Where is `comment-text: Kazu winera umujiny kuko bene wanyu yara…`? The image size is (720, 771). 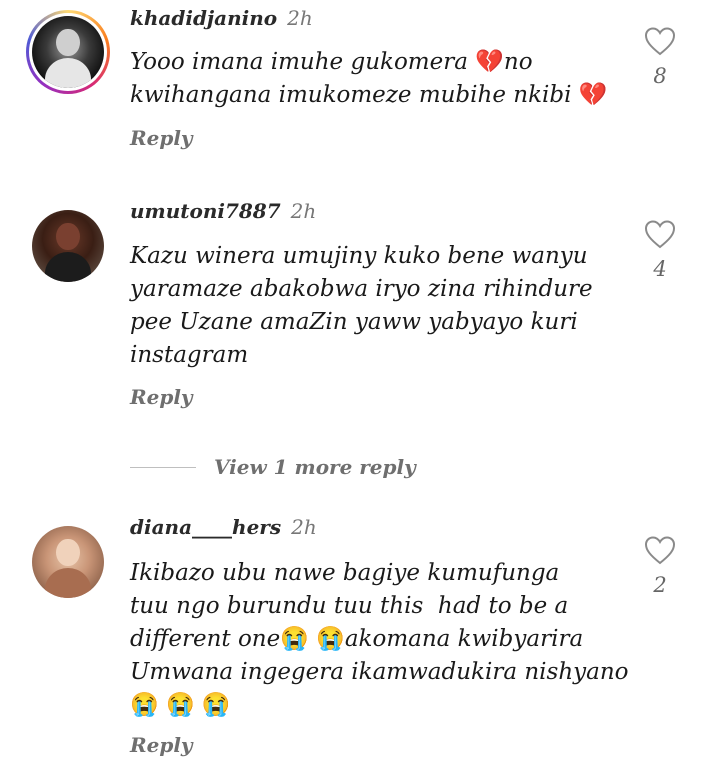 comment-text: Kazu winera umujiny kuko bene wanyu yara… is located at coordinates (361, 305).